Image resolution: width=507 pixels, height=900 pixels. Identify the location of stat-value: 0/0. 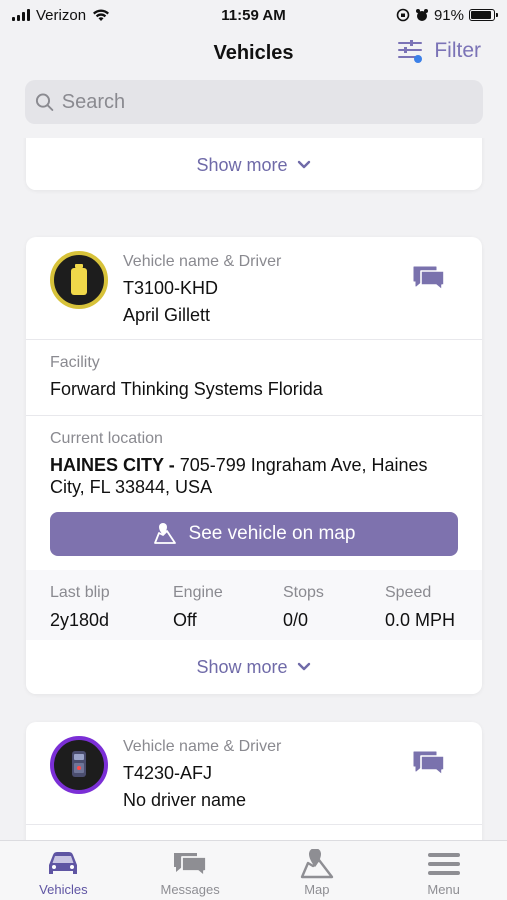
(296, 620).